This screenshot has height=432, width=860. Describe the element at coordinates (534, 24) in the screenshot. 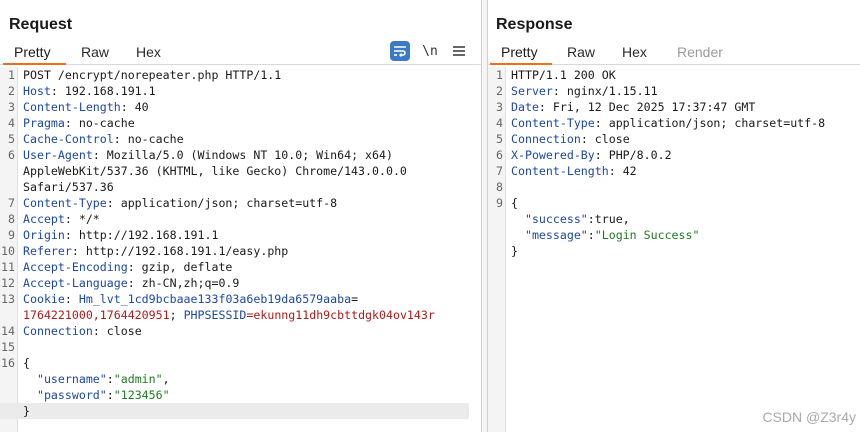

I see `response-title: Response` at that location.